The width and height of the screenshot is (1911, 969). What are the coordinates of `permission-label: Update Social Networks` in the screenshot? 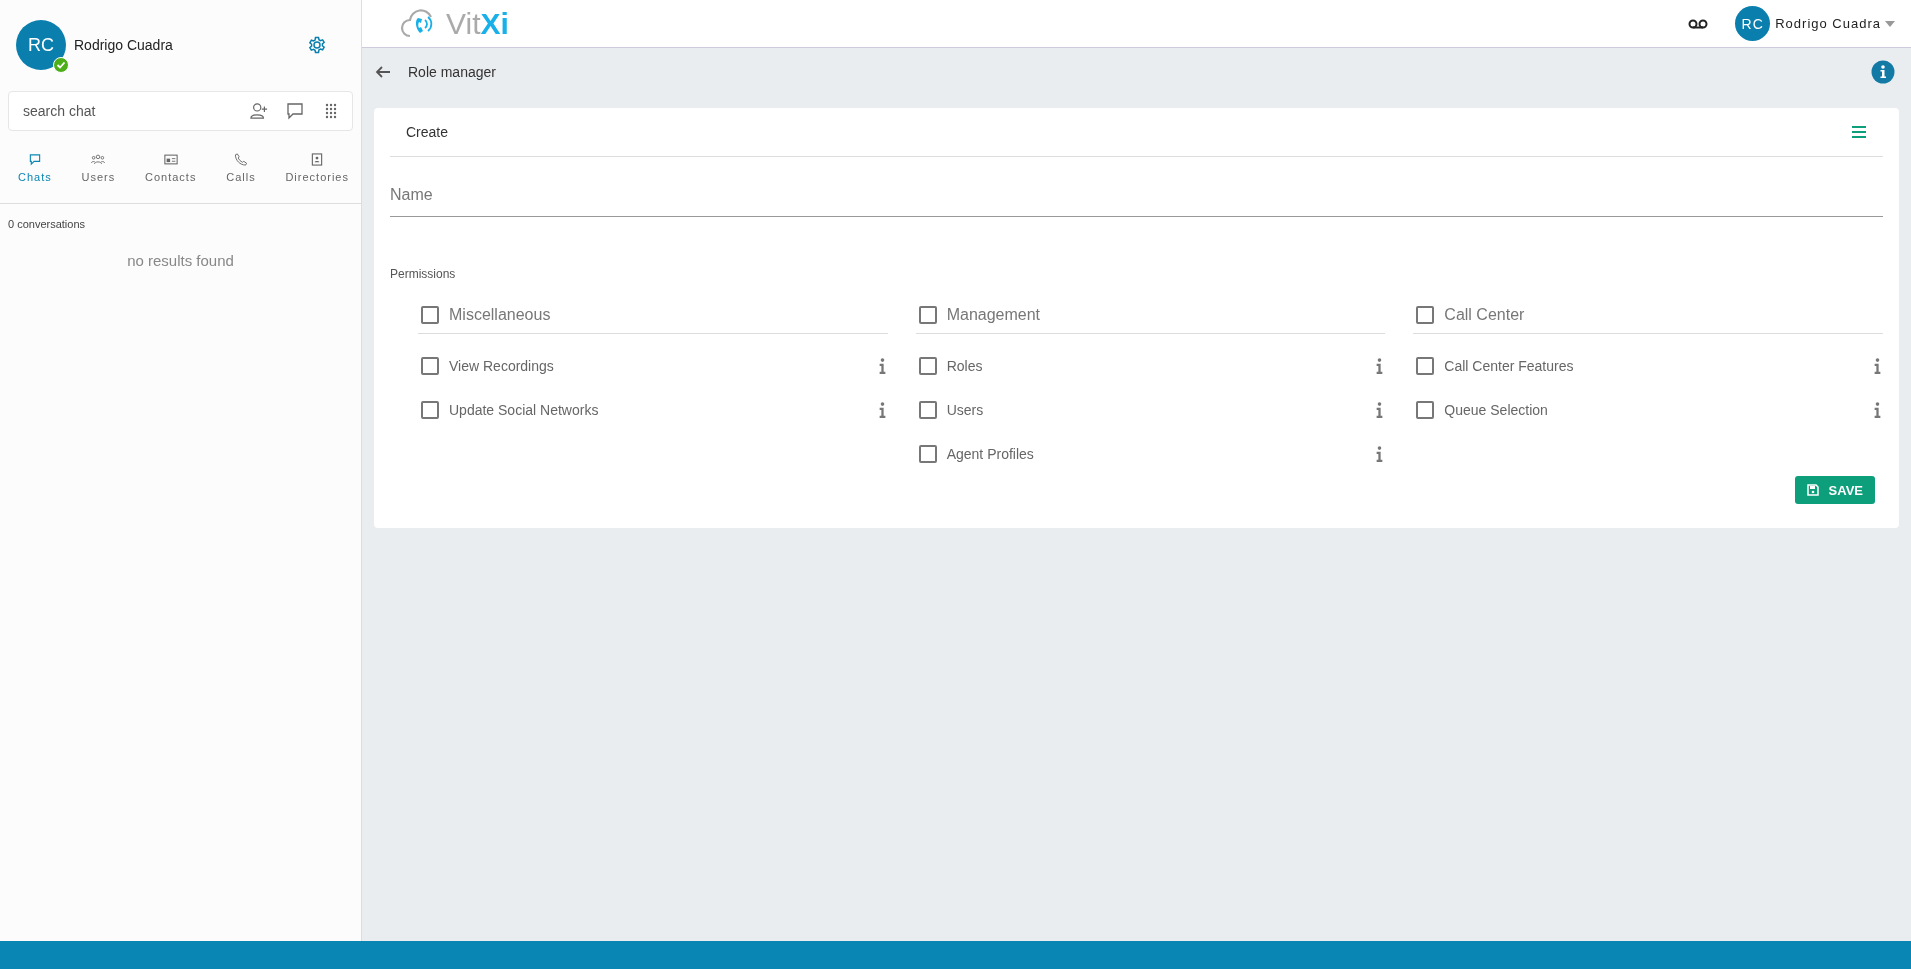 It's located at (524, 410).